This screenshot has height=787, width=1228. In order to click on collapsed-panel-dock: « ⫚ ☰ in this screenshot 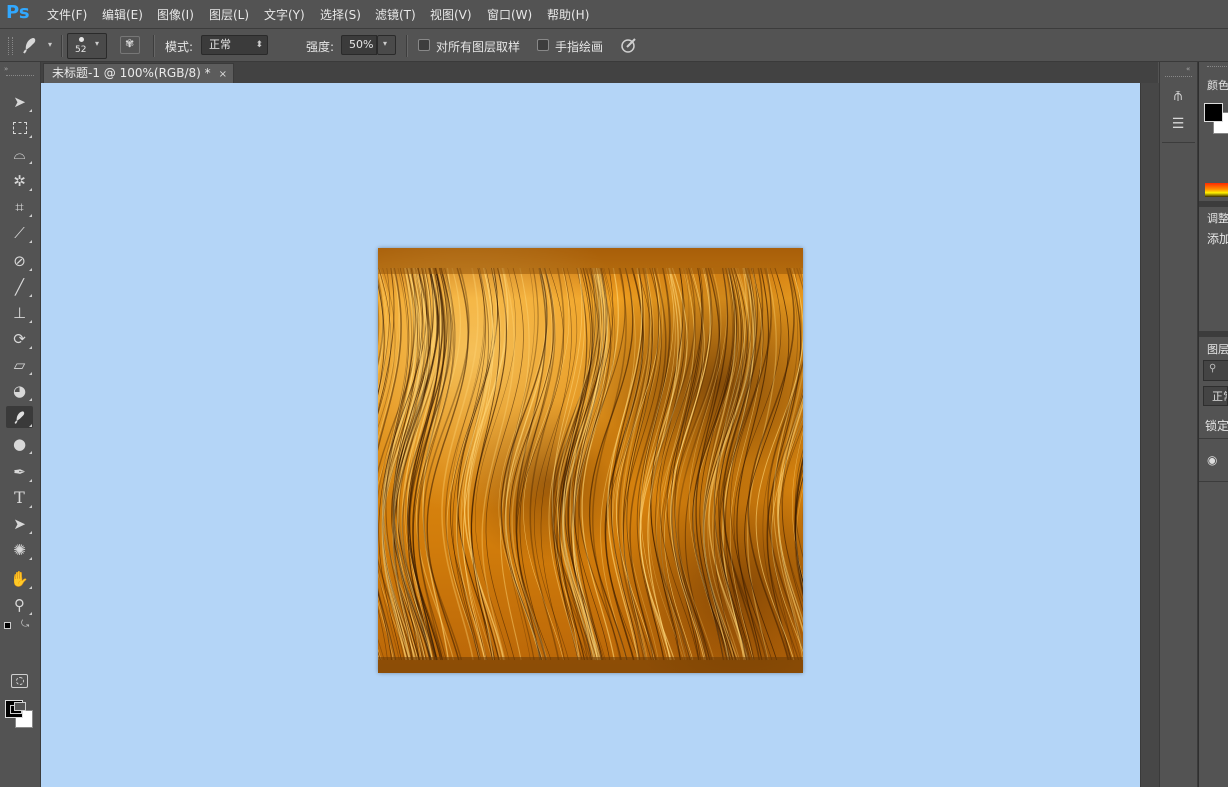, I will do `click(1178, 424)`.